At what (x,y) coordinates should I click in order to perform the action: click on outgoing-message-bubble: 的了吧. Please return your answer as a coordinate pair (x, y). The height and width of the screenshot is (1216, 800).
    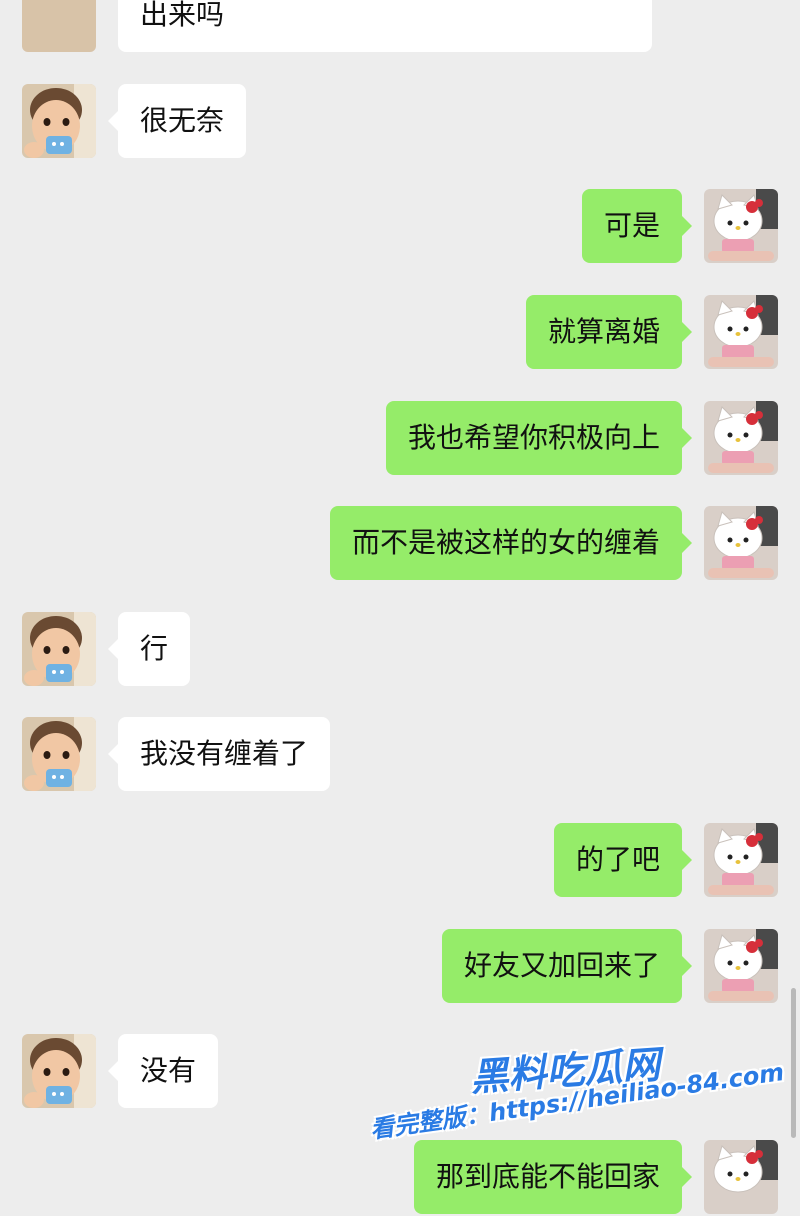
    Looking at the image, I should click on (623, 860).